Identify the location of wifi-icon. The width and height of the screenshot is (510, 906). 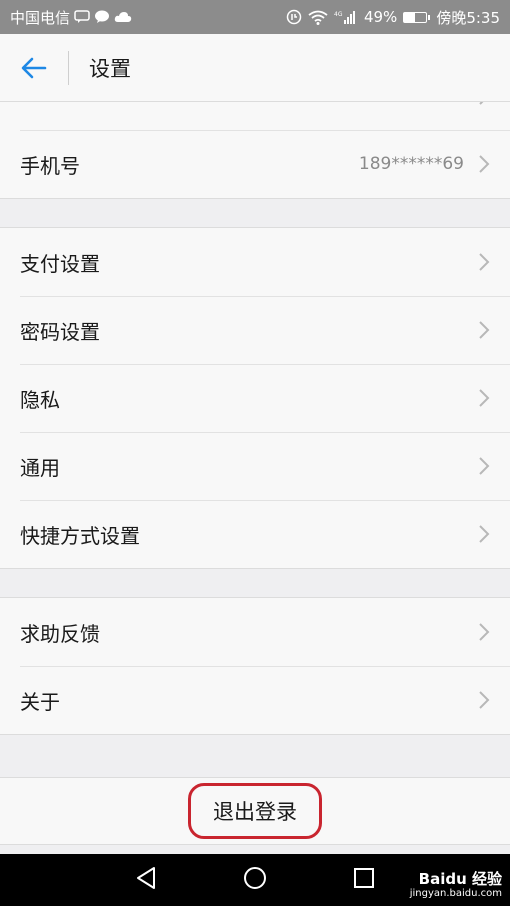
(318, 17).